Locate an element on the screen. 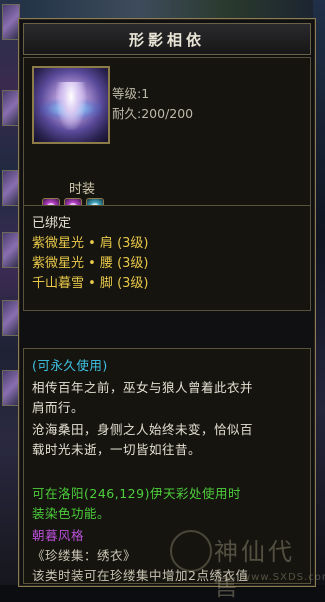  watermark-logo-icon is located at coordinates (191, 551).